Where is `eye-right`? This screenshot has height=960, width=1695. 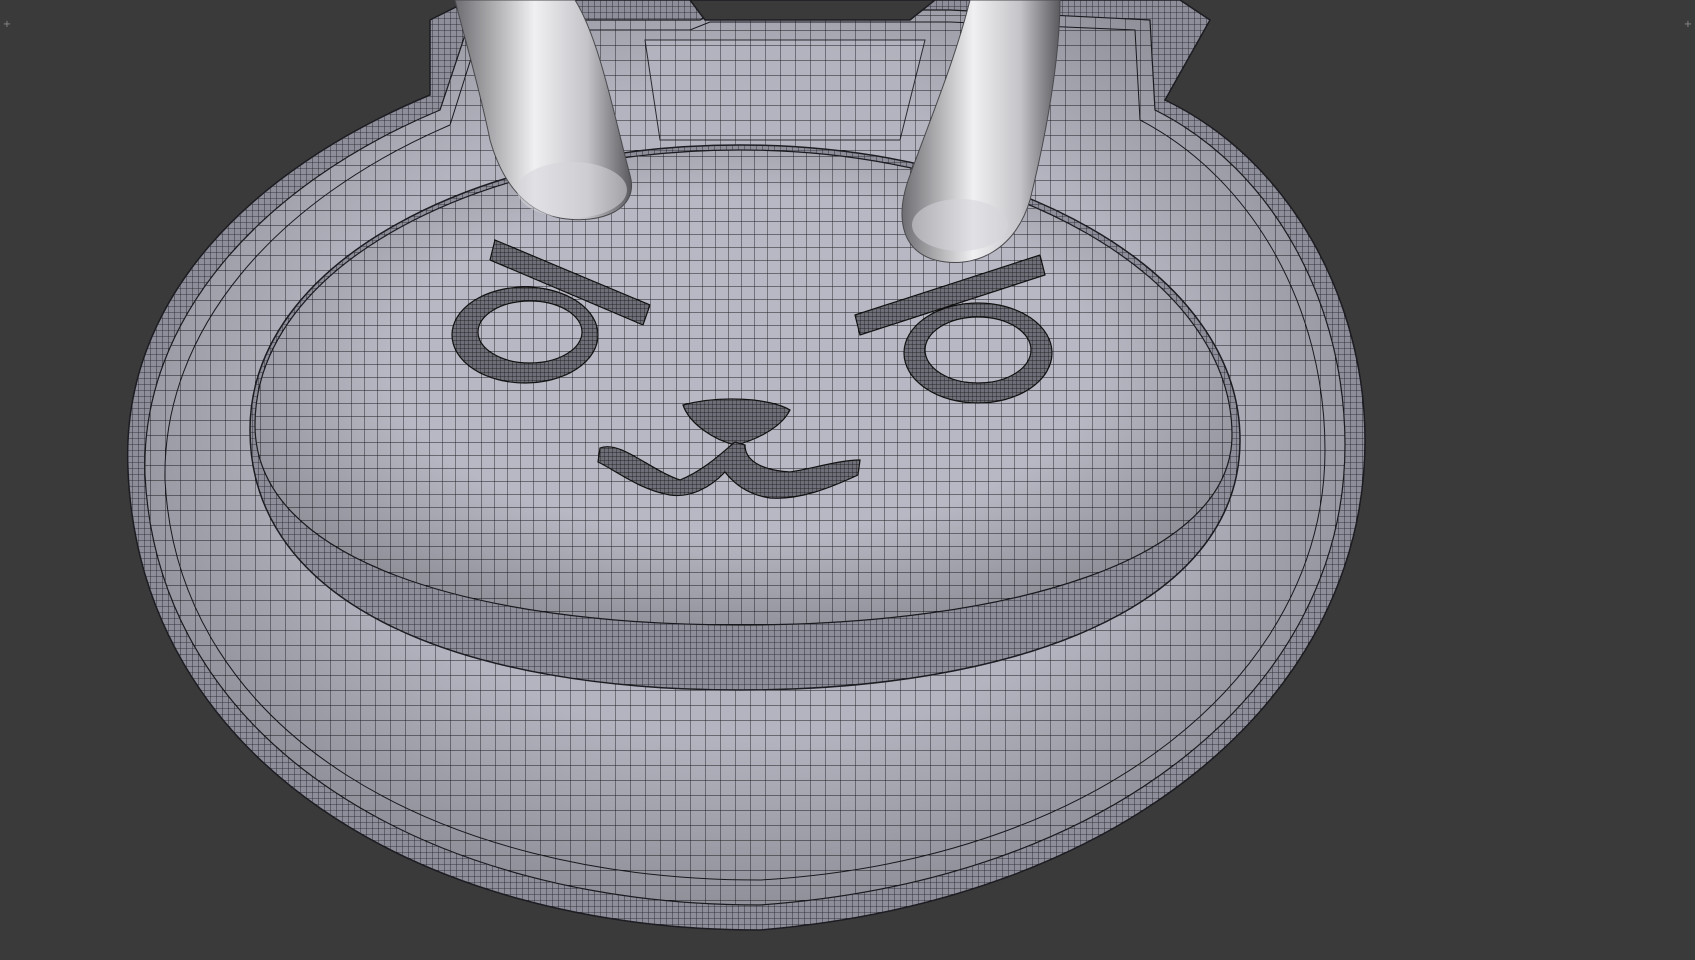 eye-right is located at coordinates (978, 353).